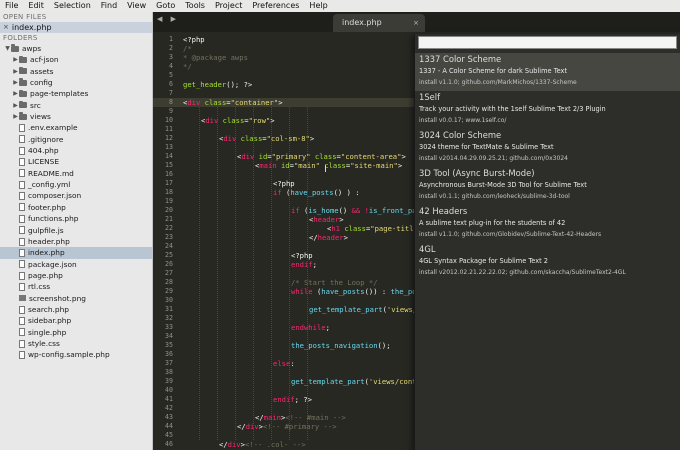 The width and height of the screenshot is (680, 450). What do you see at coordinates (76, 241) in the screenshot?
I see `tree-item: header.php` at bounding box center [76, 241].